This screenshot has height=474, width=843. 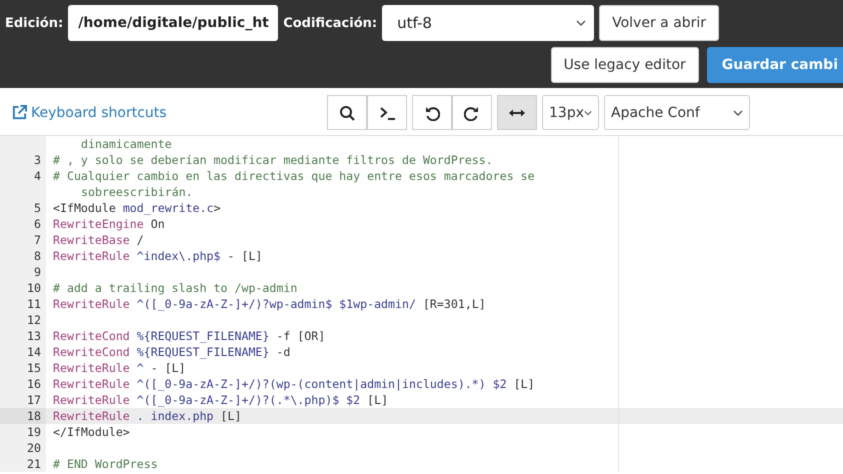 What do you see at coordinates (175, 288) in the screenshot?
I see `code-line: # add a trailing slash to /wp-admin` at bounding box center [175, 288].